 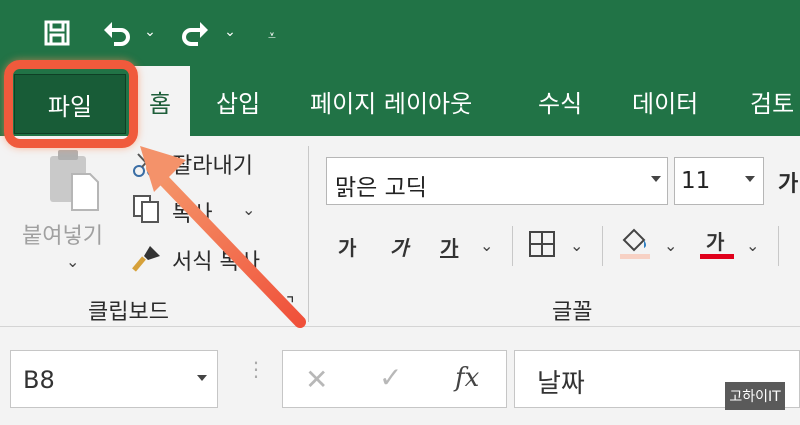 What do you see at coordinates (717, 256) in the screenshot?
I see `font-color-bar` at bounding box center [717, 256].